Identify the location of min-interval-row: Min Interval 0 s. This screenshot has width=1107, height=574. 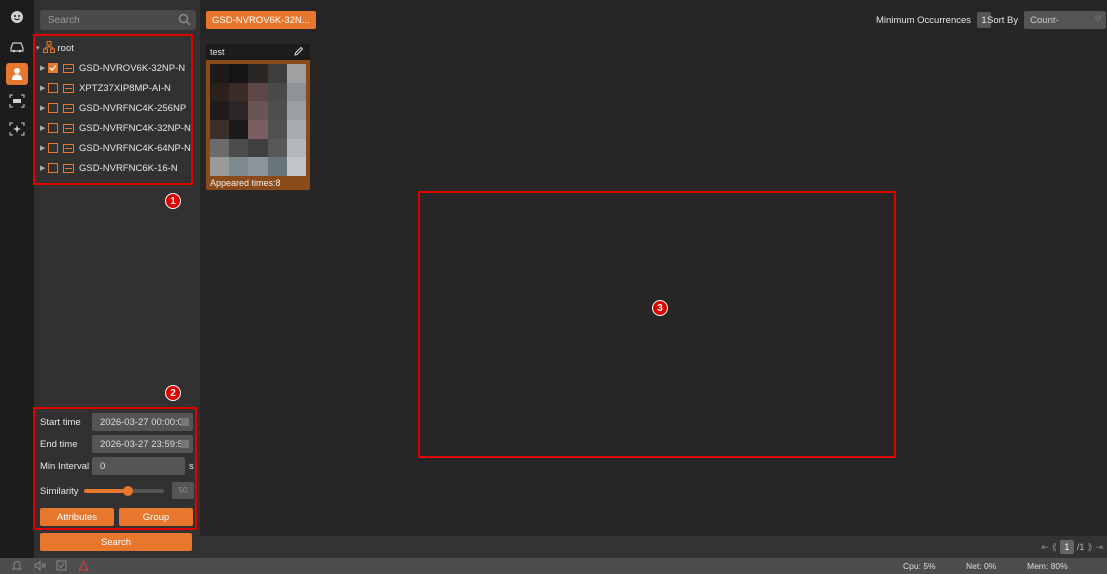
(117, 466).